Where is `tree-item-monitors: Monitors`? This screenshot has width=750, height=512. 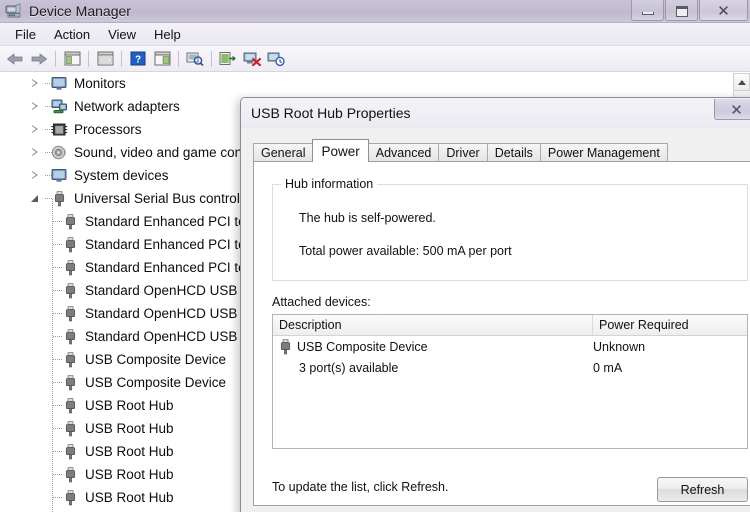
tree-item-monitors: Monitors is located at coordinates (375, 83).